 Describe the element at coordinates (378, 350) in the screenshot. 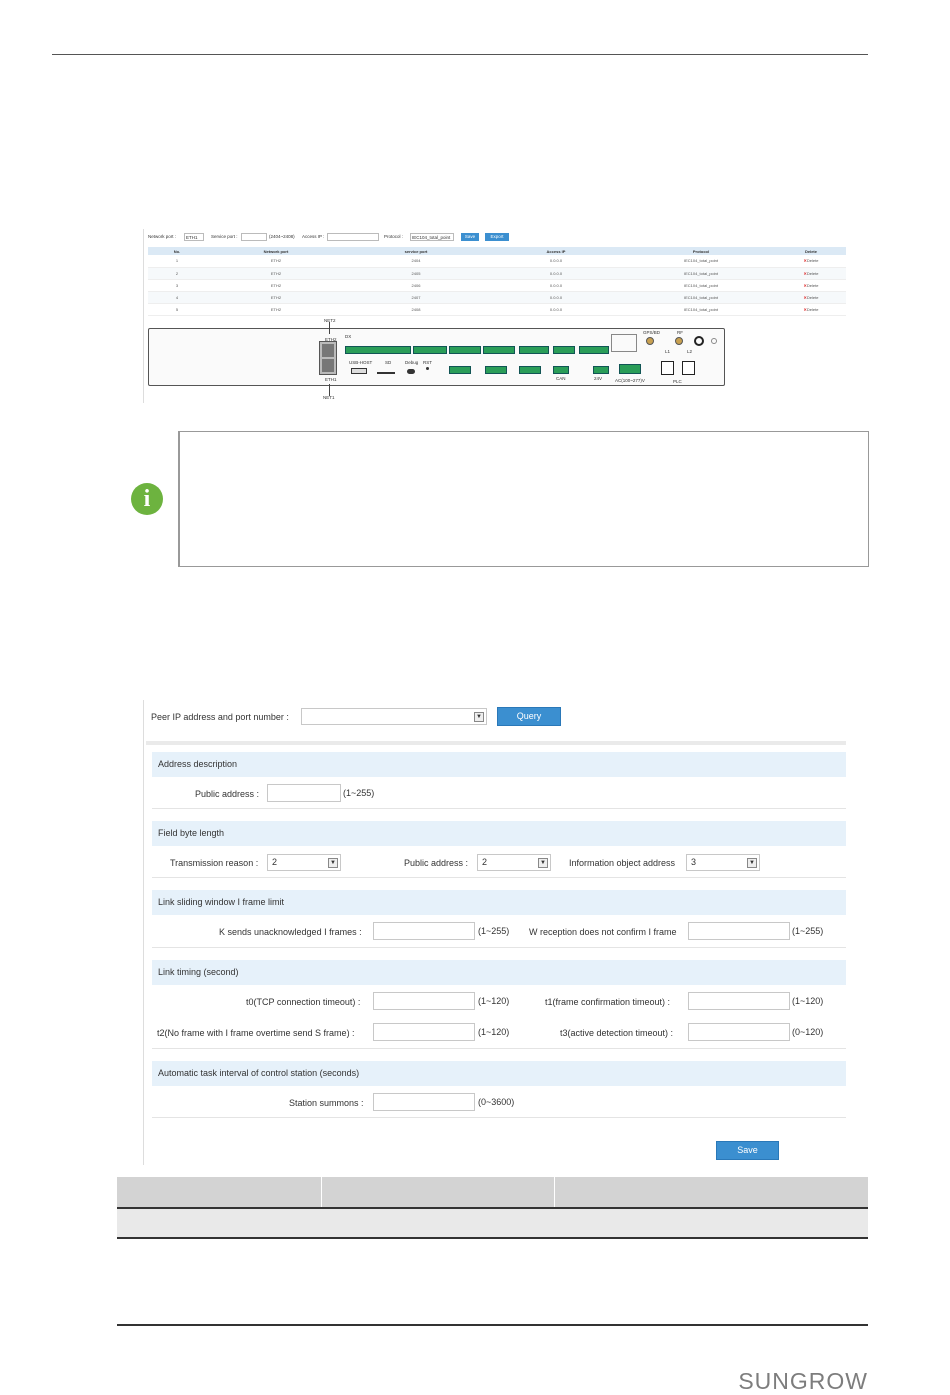

I see `di-terminal-block` at that location.